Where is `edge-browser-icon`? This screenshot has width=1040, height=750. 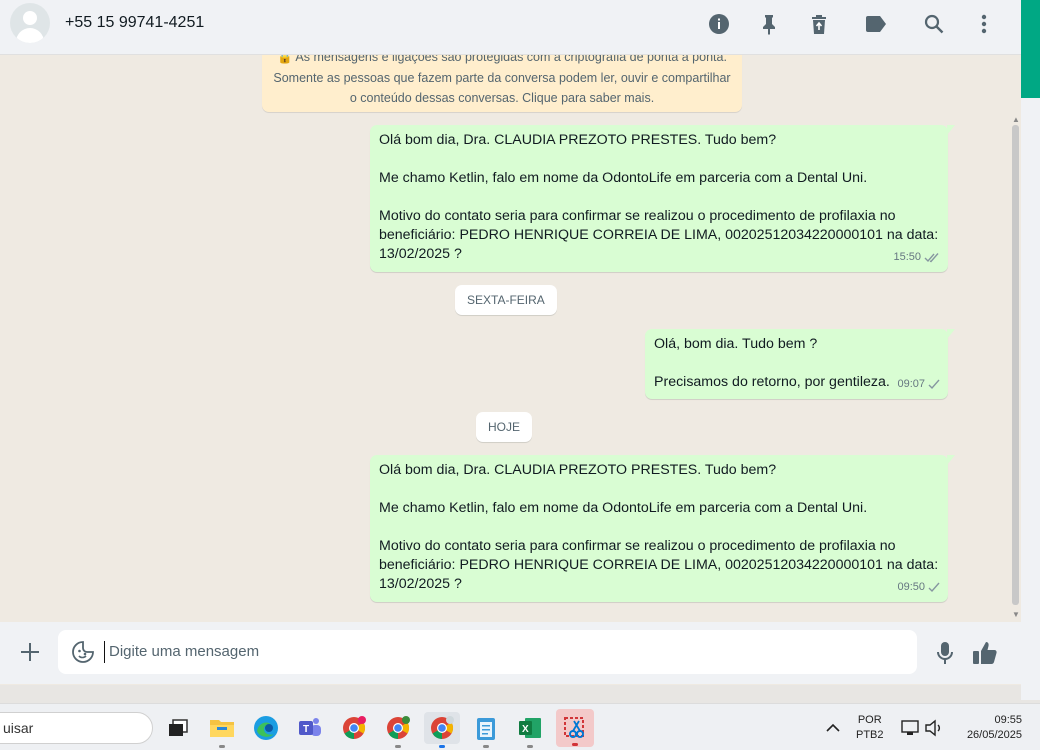
edge-browser-icon is located at coordinates (266, 728).